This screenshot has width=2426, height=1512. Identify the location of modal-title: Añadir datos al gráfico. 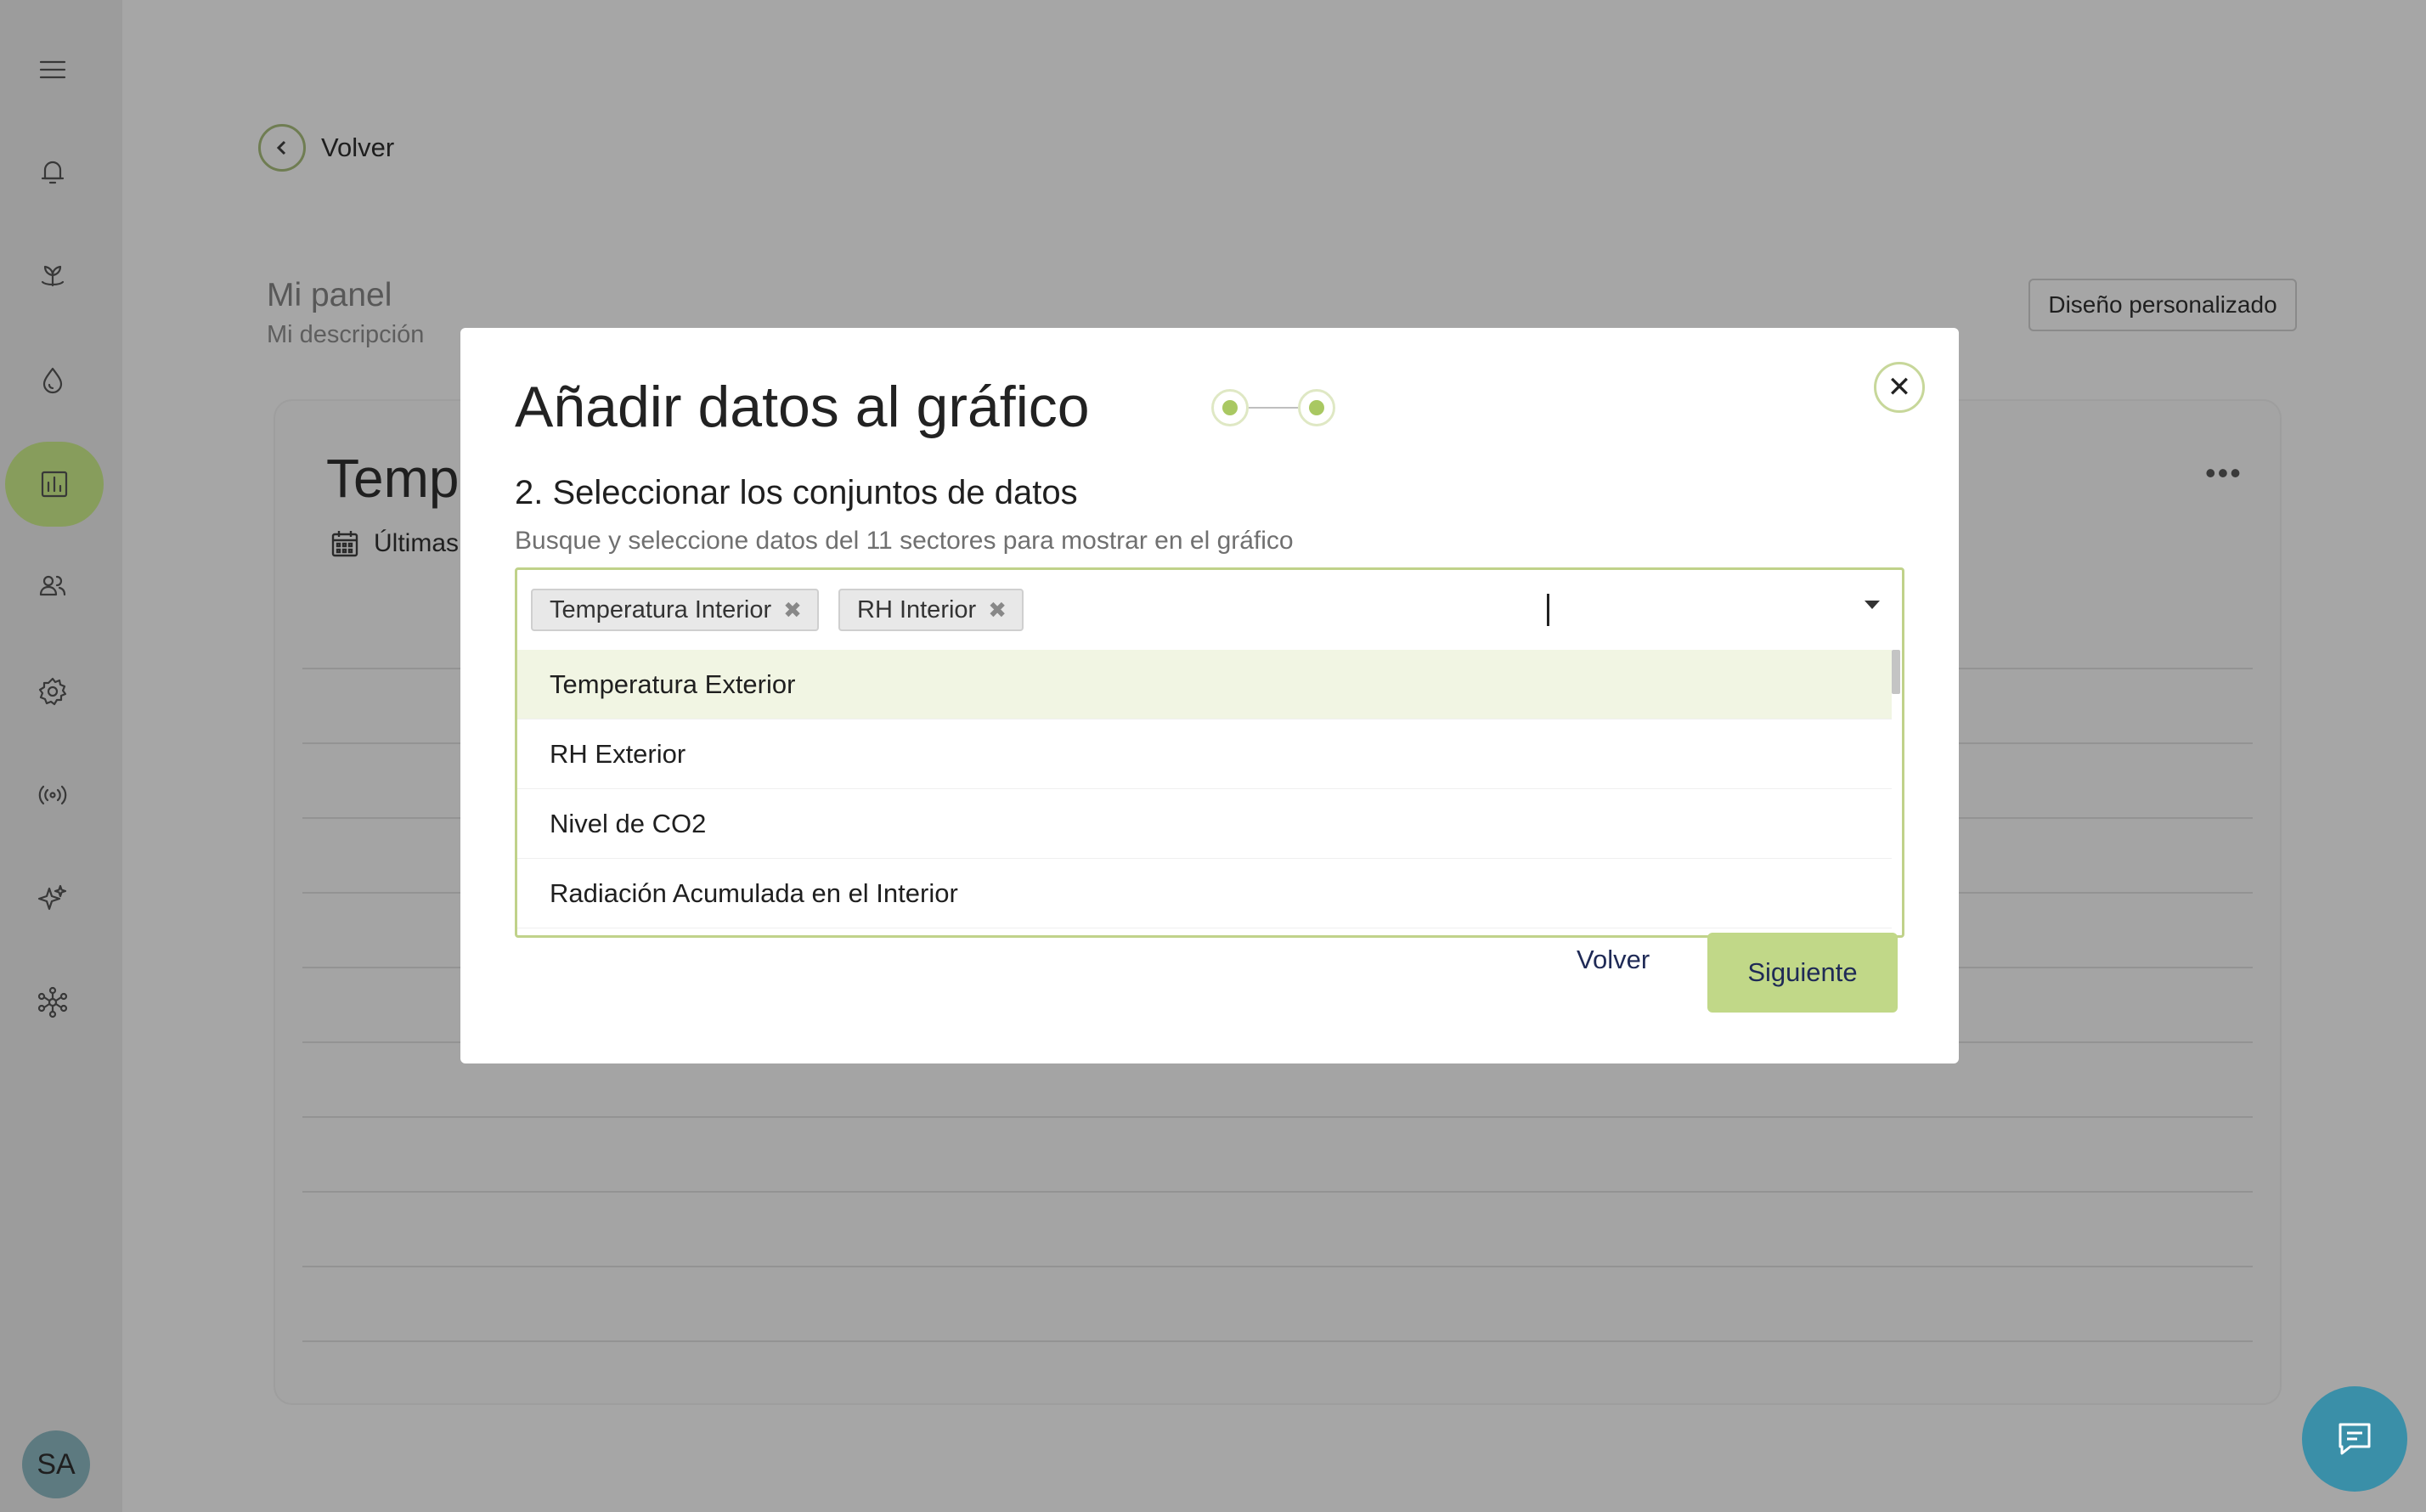
(802, 407).